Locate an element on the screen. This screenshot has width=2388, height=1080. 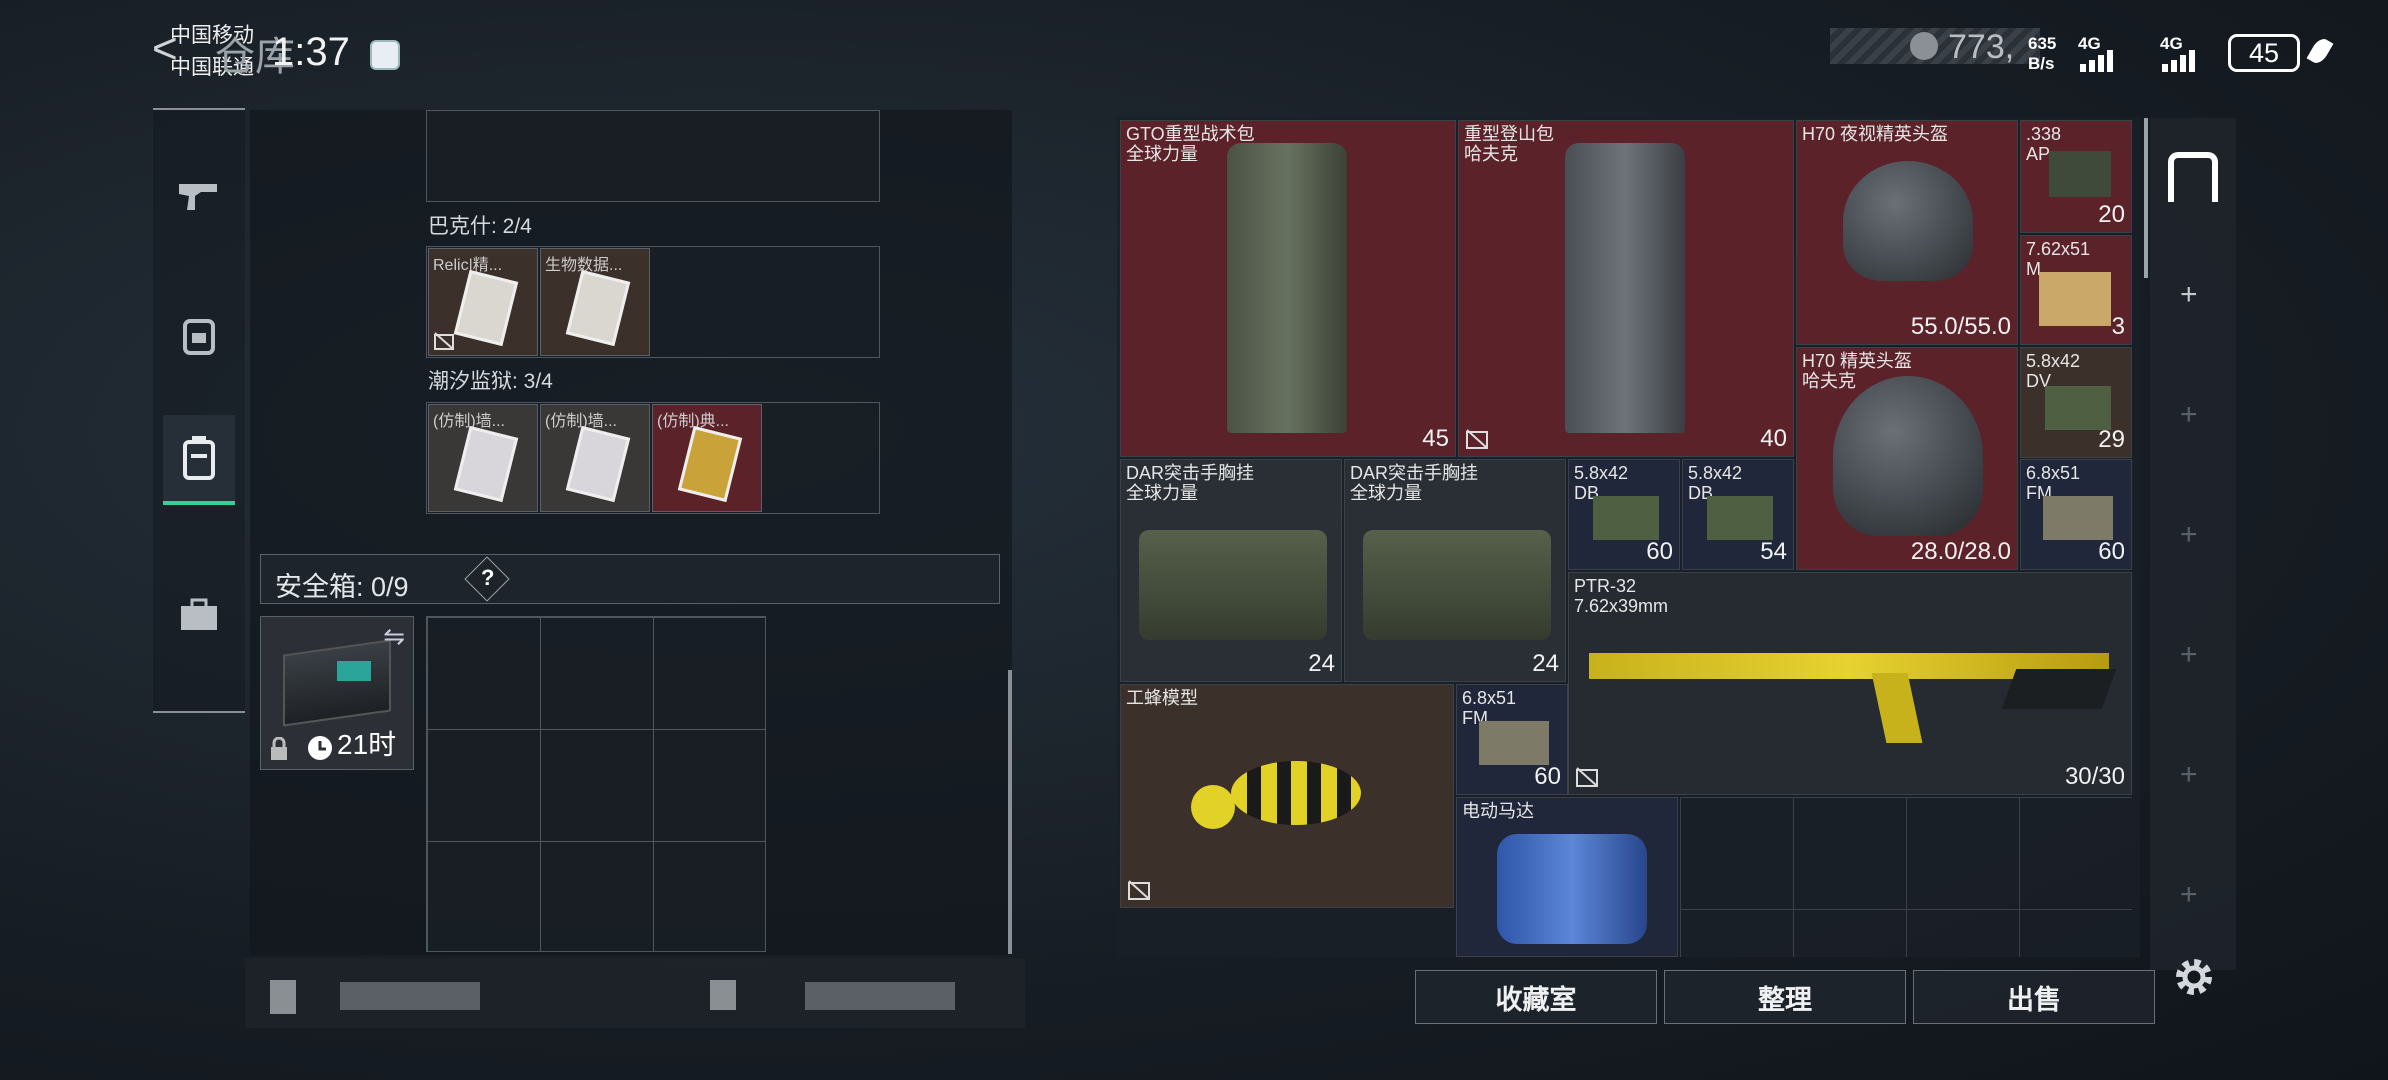
battery-icon: 45 is located at coordinates (2264, 53).